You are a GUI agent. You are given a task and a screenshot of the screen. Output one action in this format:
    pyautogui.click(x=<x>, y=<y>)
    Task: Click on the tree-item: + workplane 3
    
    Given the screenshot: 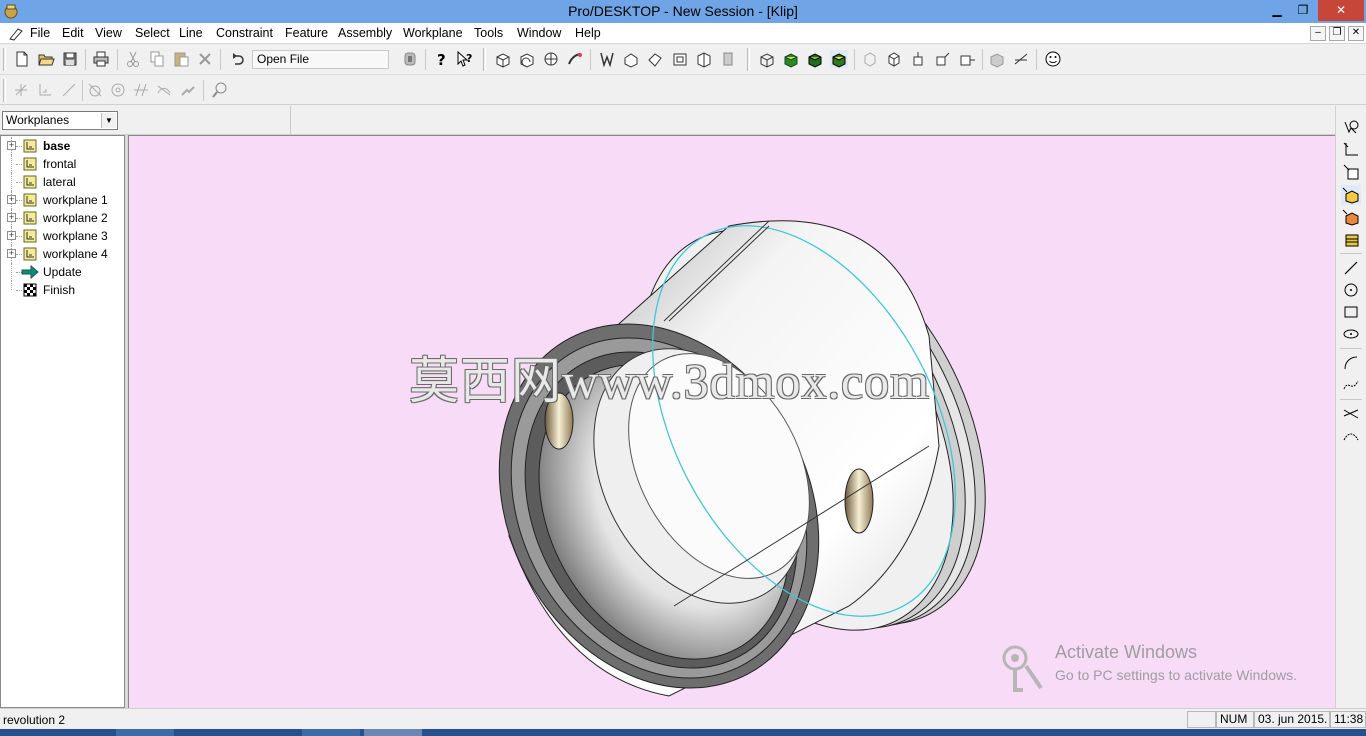 What is the action you would take?
    pyautogui.click(x=63, y=236)
    